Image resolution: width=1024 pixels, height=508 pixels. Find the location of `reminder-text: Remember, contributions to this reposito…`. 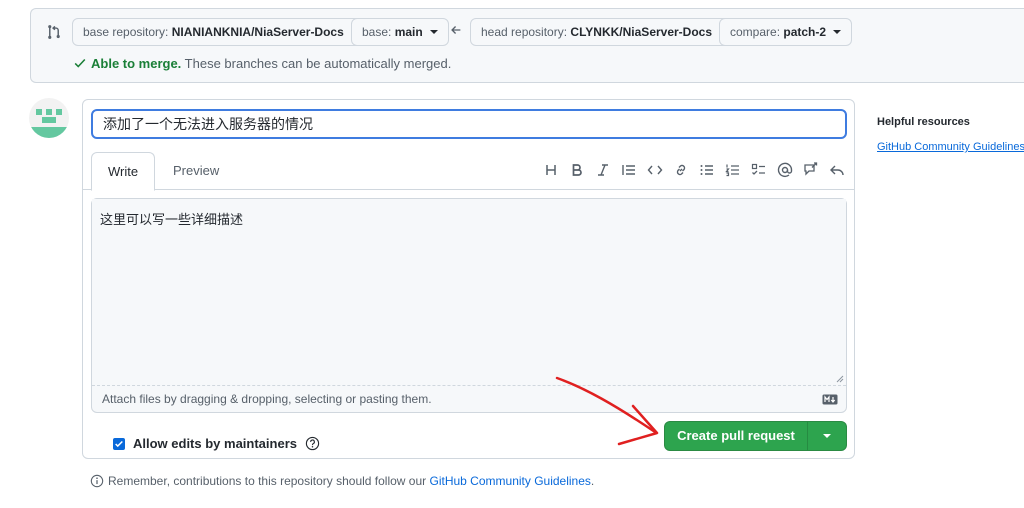

reminder-text: Remember, contributions to this reposito… is located at coordinates (269, 481).